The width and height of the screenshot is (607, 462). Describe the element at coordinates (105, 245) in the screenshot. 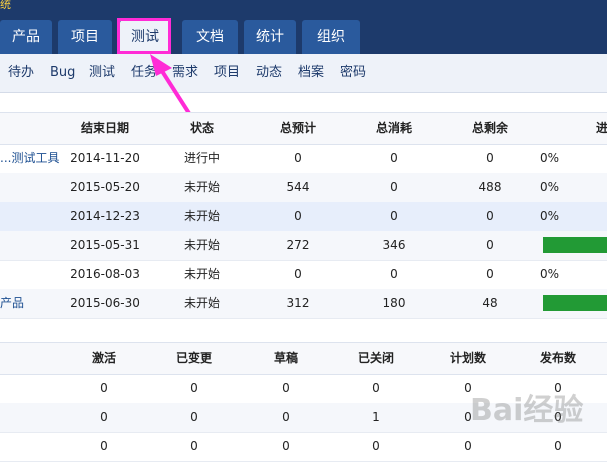

I see `cell-end-date: 2015-05-31` at that location.